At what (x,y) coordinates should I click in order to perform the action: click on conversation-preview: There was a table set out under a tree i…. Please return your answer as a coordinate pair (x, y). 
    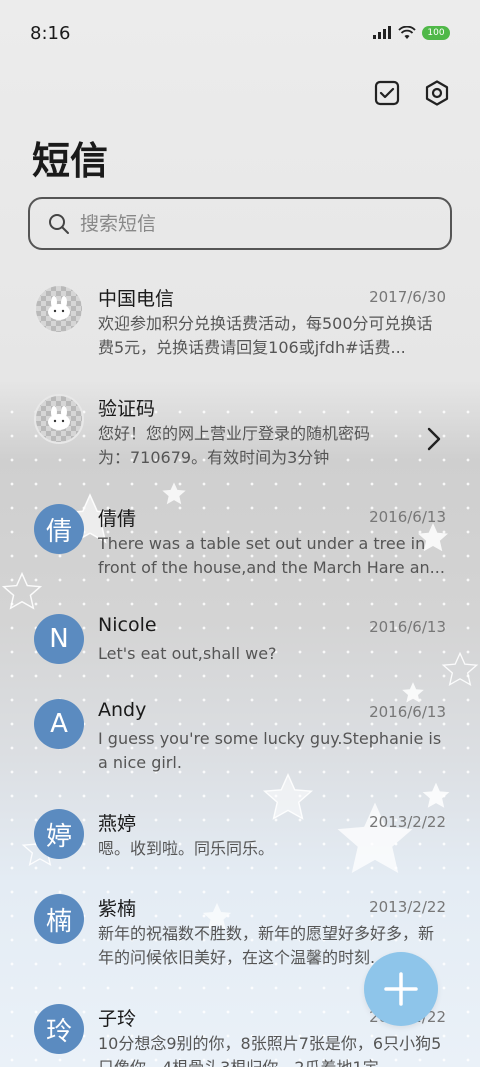
    Looking at the image, I should click on (271, 555).